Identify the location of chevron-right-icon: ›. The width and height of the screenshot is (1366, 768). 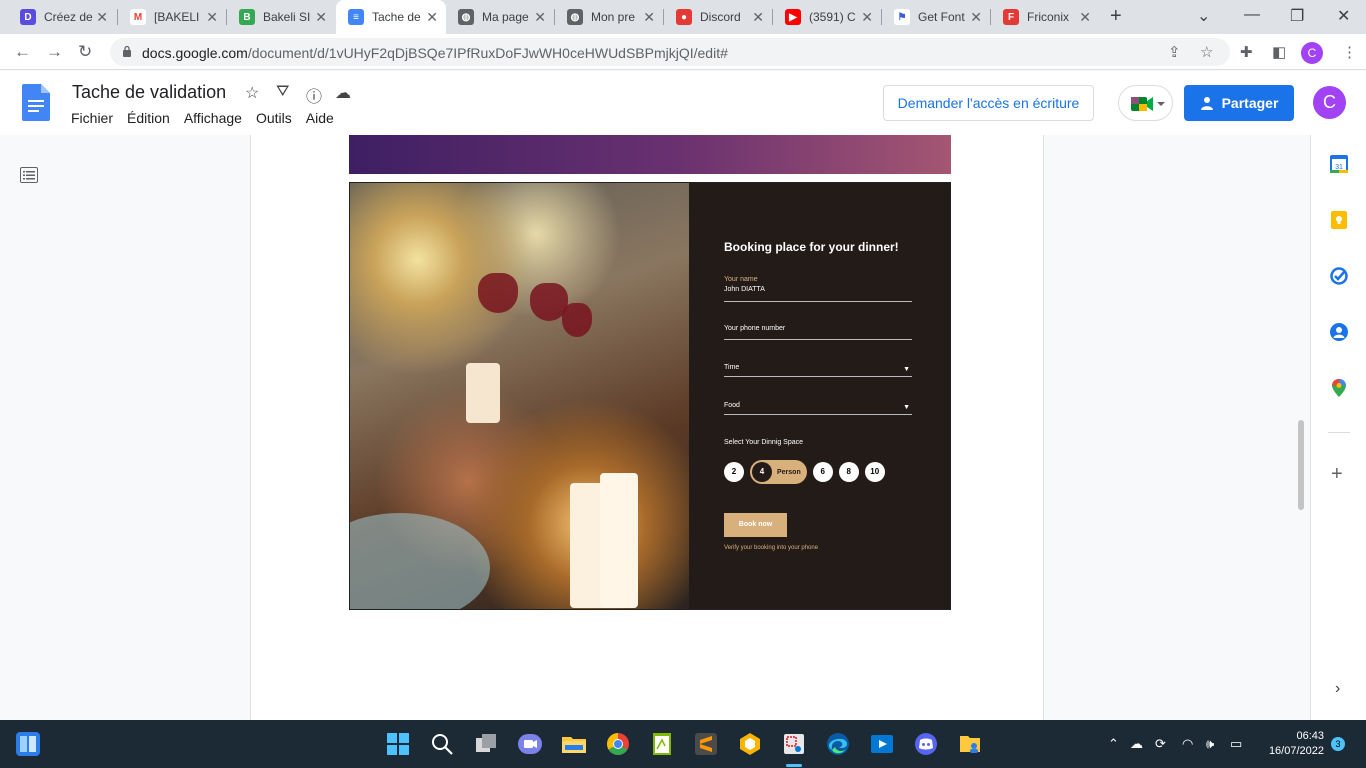
(1337, 689).